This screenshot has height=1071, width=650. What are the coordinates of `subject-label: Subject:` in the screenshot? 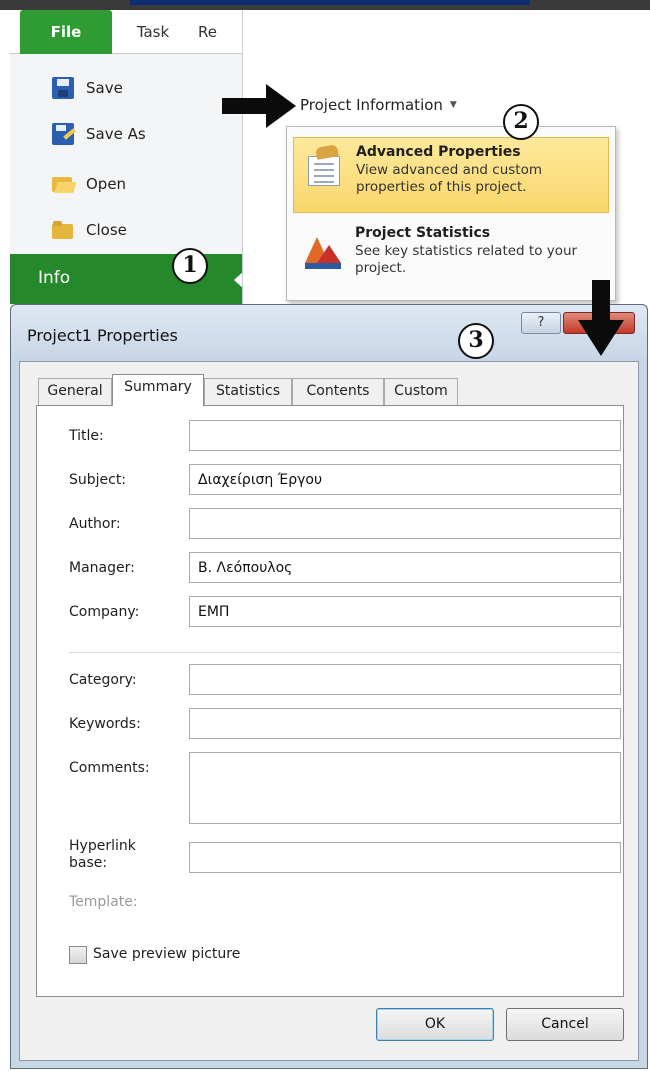 It's located at (98, 480).